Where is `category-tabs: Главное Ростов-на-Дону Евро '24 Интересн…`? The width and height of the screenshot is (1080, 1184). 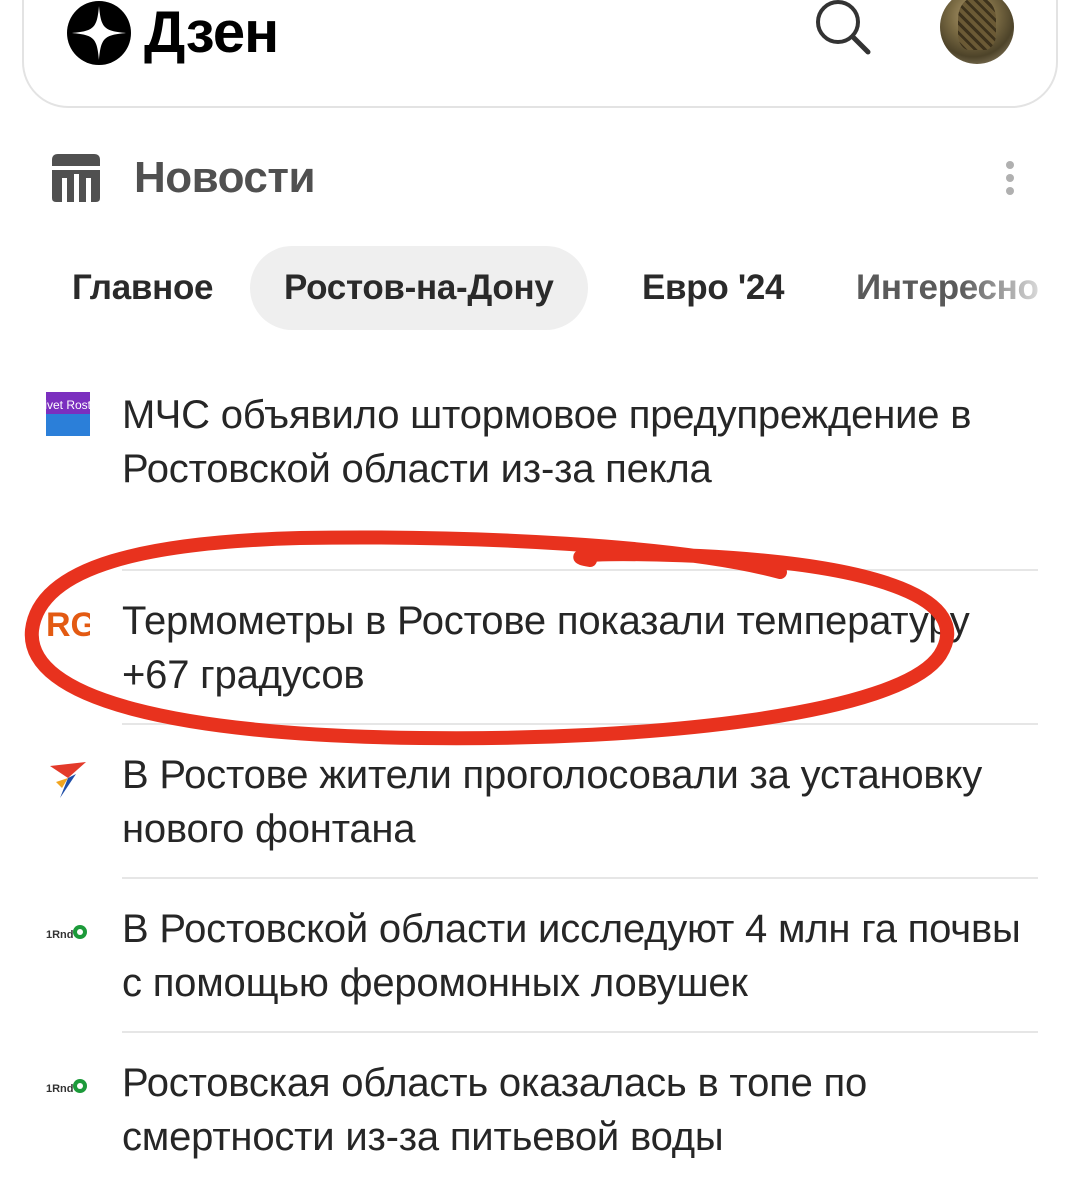
category-tabs: Главное Ростов-на-Дону Евро '24 Интересн… is located at coordinates (540, 288).